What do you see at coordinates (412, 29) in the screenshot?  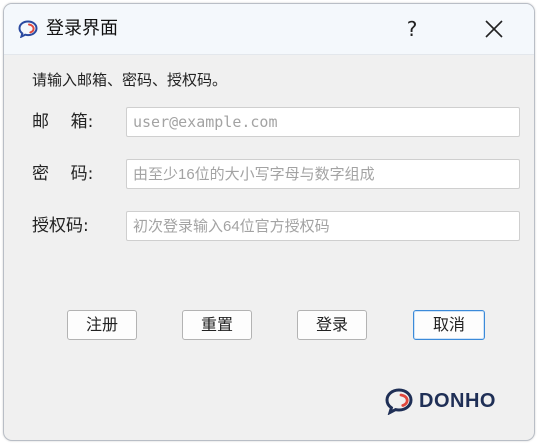 I see `help-button: ?` at bounding box center [412, 29].